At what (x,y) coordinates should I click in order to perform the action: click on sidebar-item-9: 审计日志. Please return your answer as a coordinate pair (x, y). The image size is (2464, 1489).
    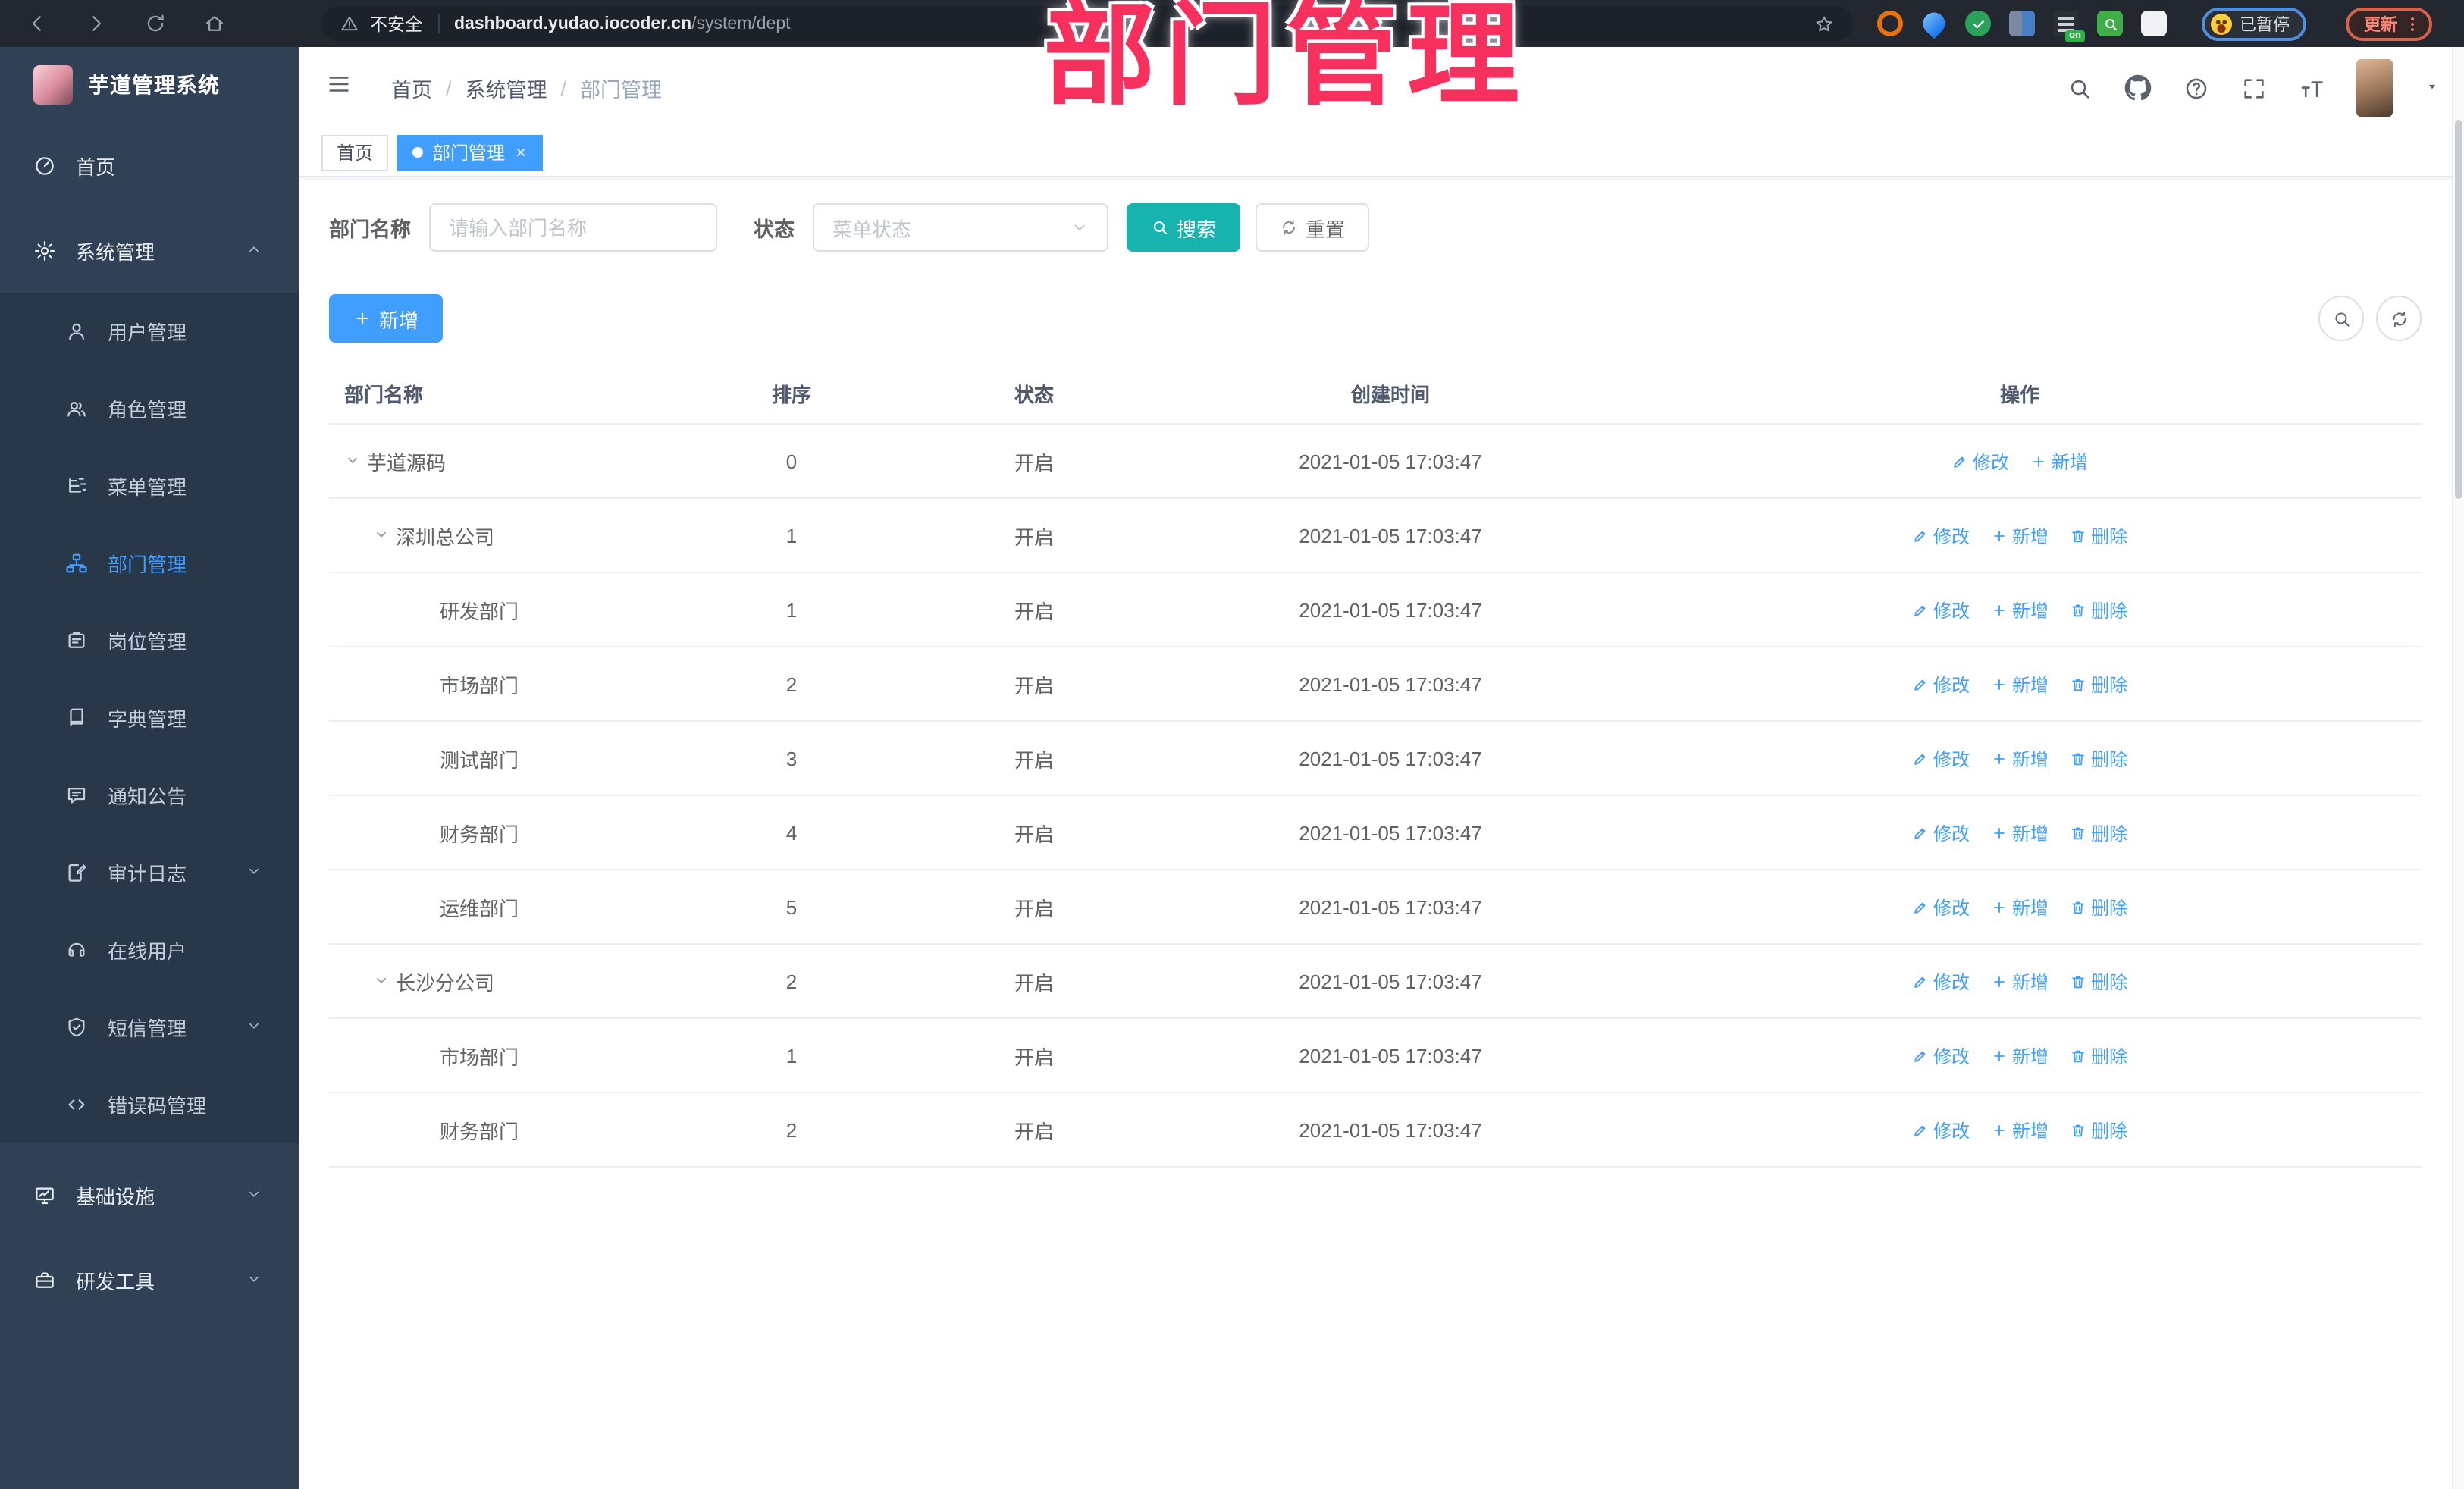
    Looking at the image, I should click on (150, 872).